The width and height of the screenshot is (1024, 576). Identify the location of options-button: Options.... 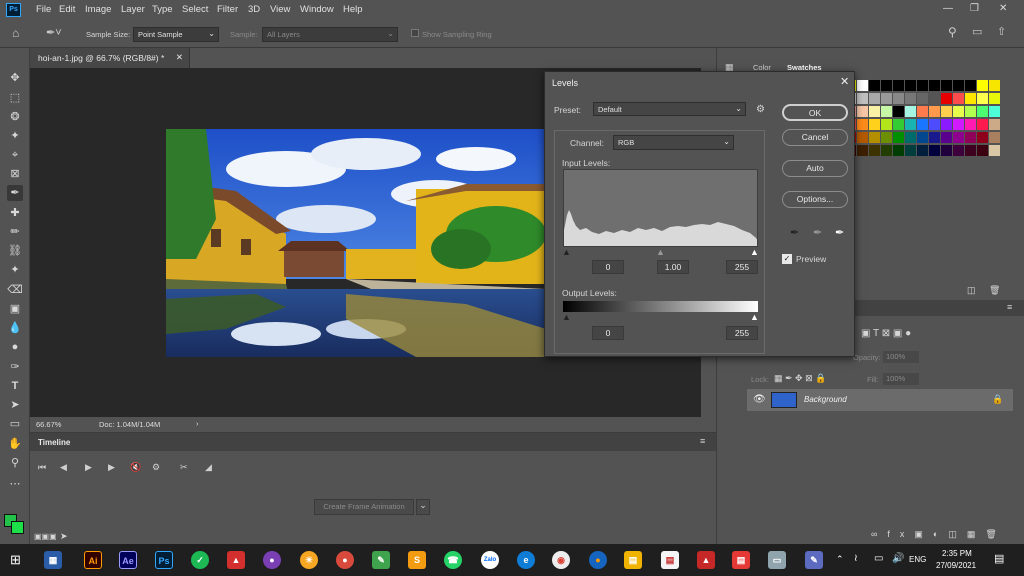
(815, 199).